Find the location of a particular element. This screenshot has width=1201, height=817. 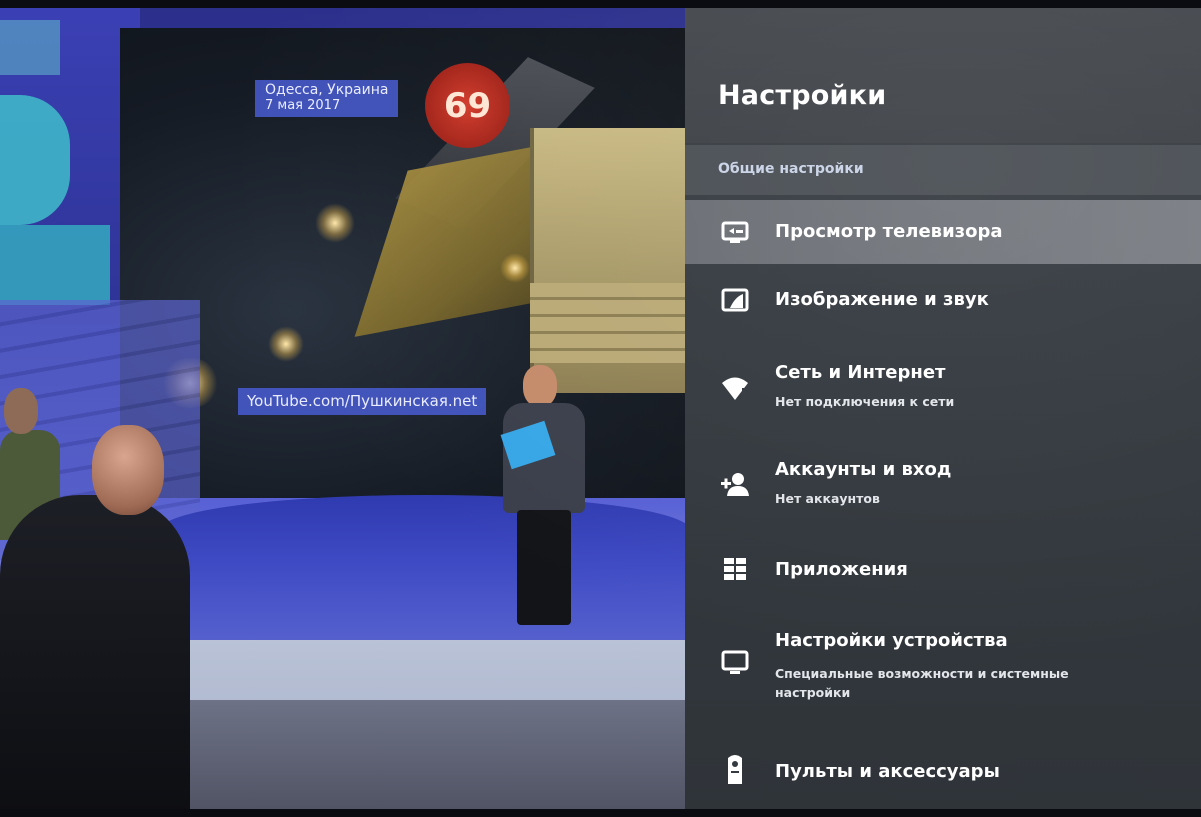

picture-sound-icon is located at coordinates (735, 300).